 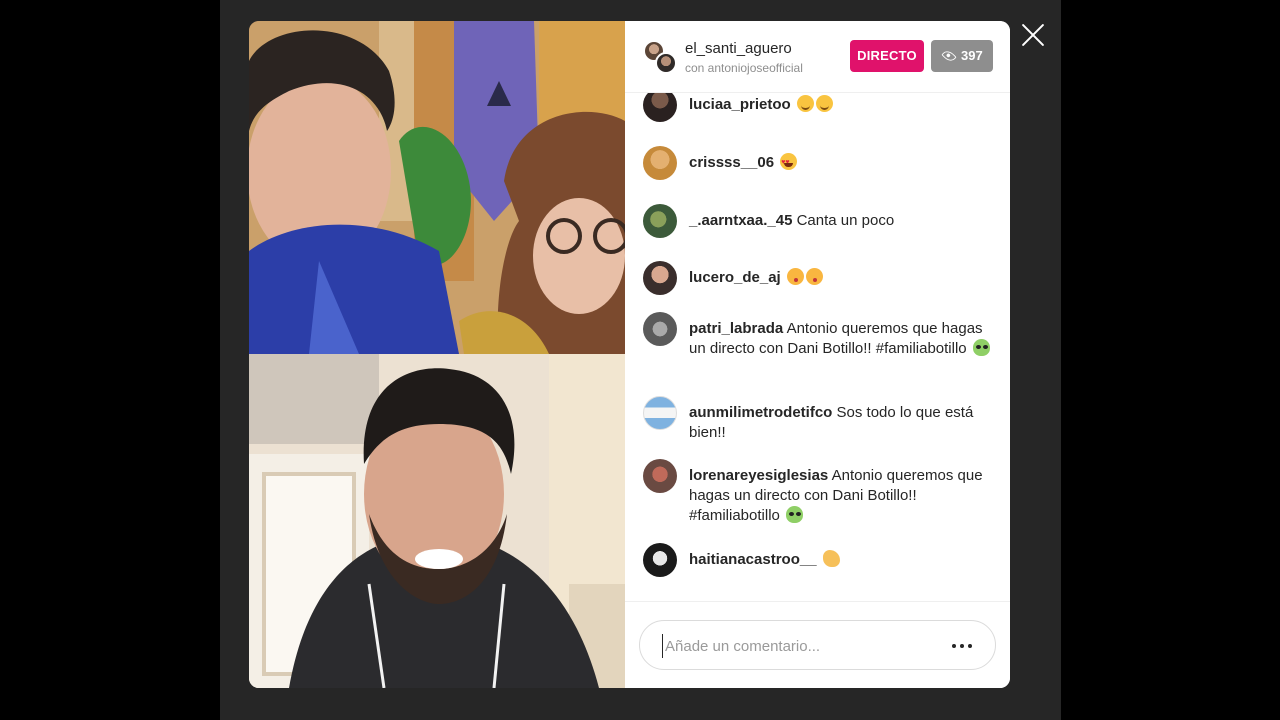 I want to click on comment-text: _.aarntxaa._45 Canta un poco, so click(x=844, y=221).